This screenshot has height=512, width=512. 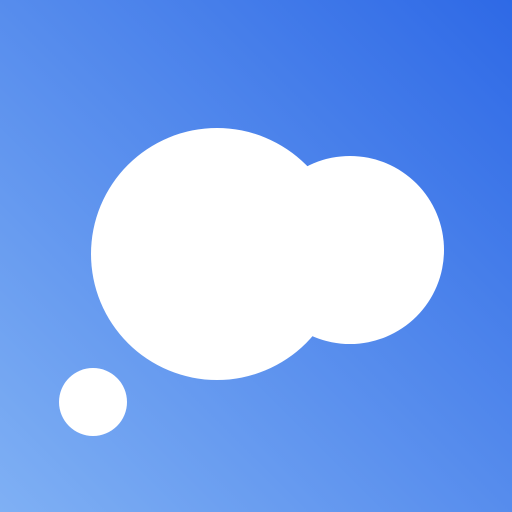 I want to click on bubble-tail-dot, so click(x=93, y=402).